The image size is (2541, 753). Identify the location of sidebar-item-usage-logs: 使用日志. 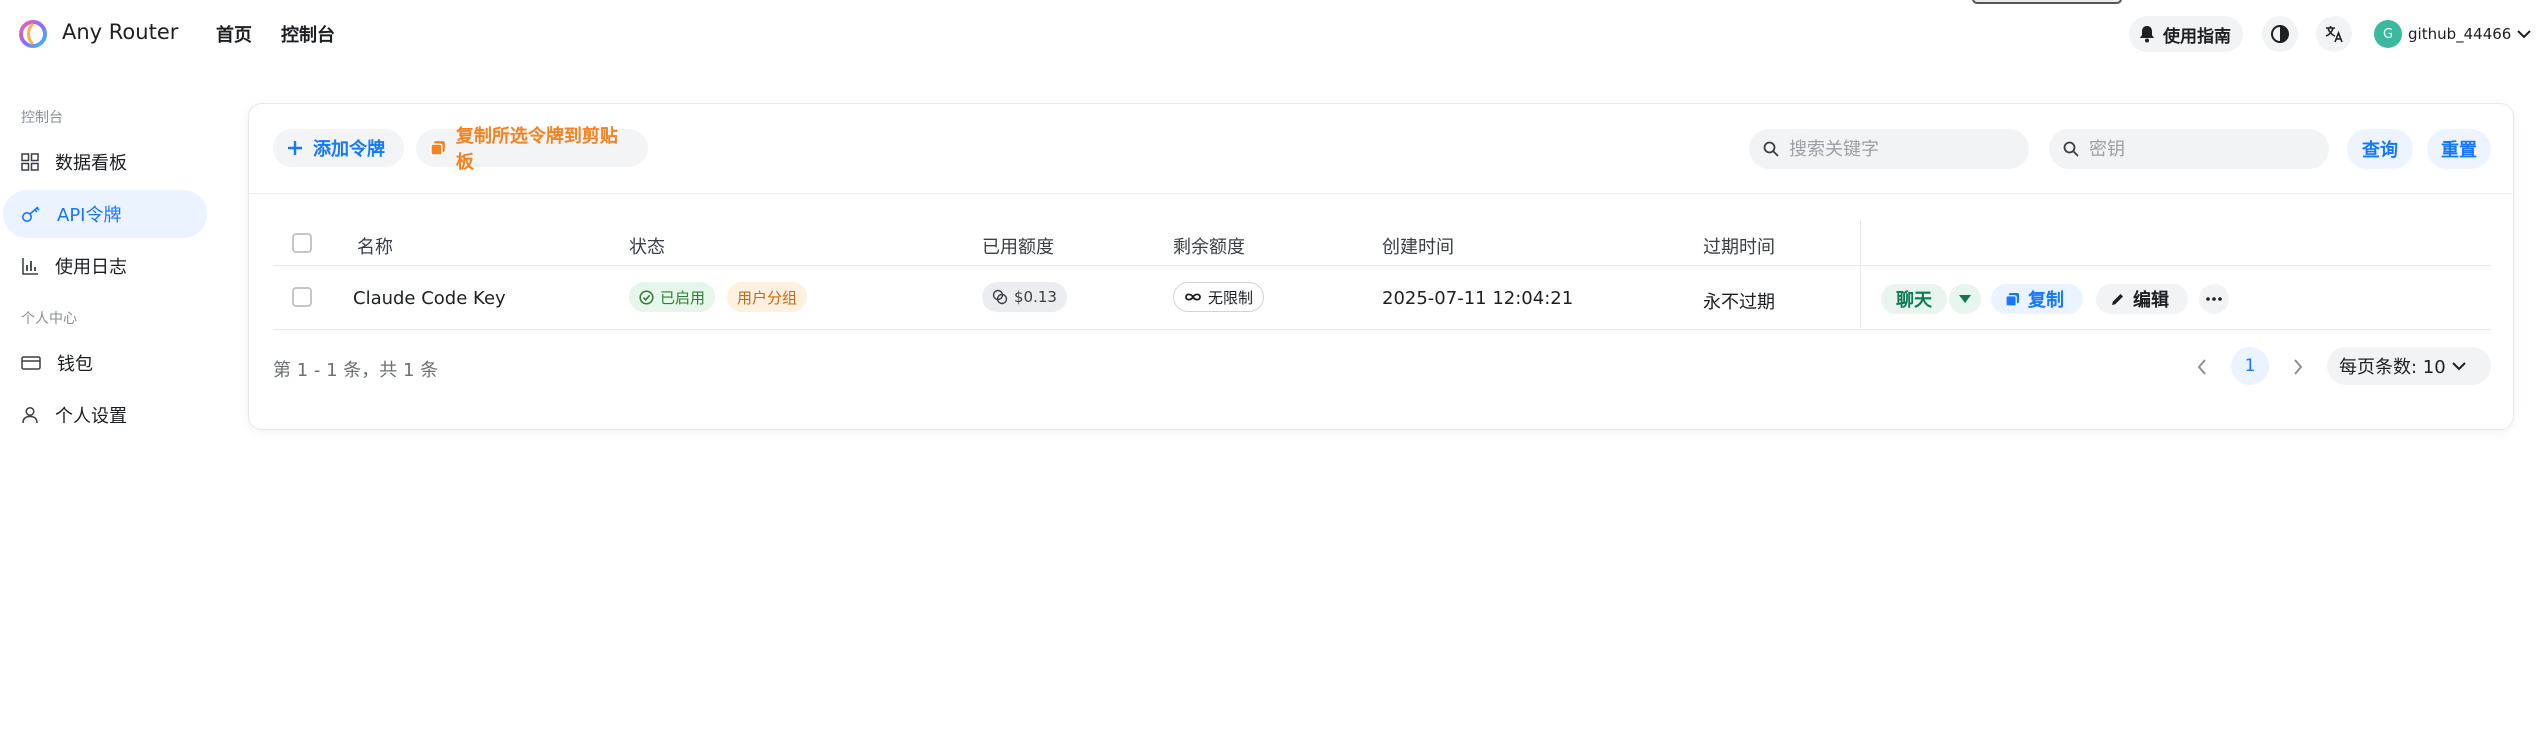
(105, 266).